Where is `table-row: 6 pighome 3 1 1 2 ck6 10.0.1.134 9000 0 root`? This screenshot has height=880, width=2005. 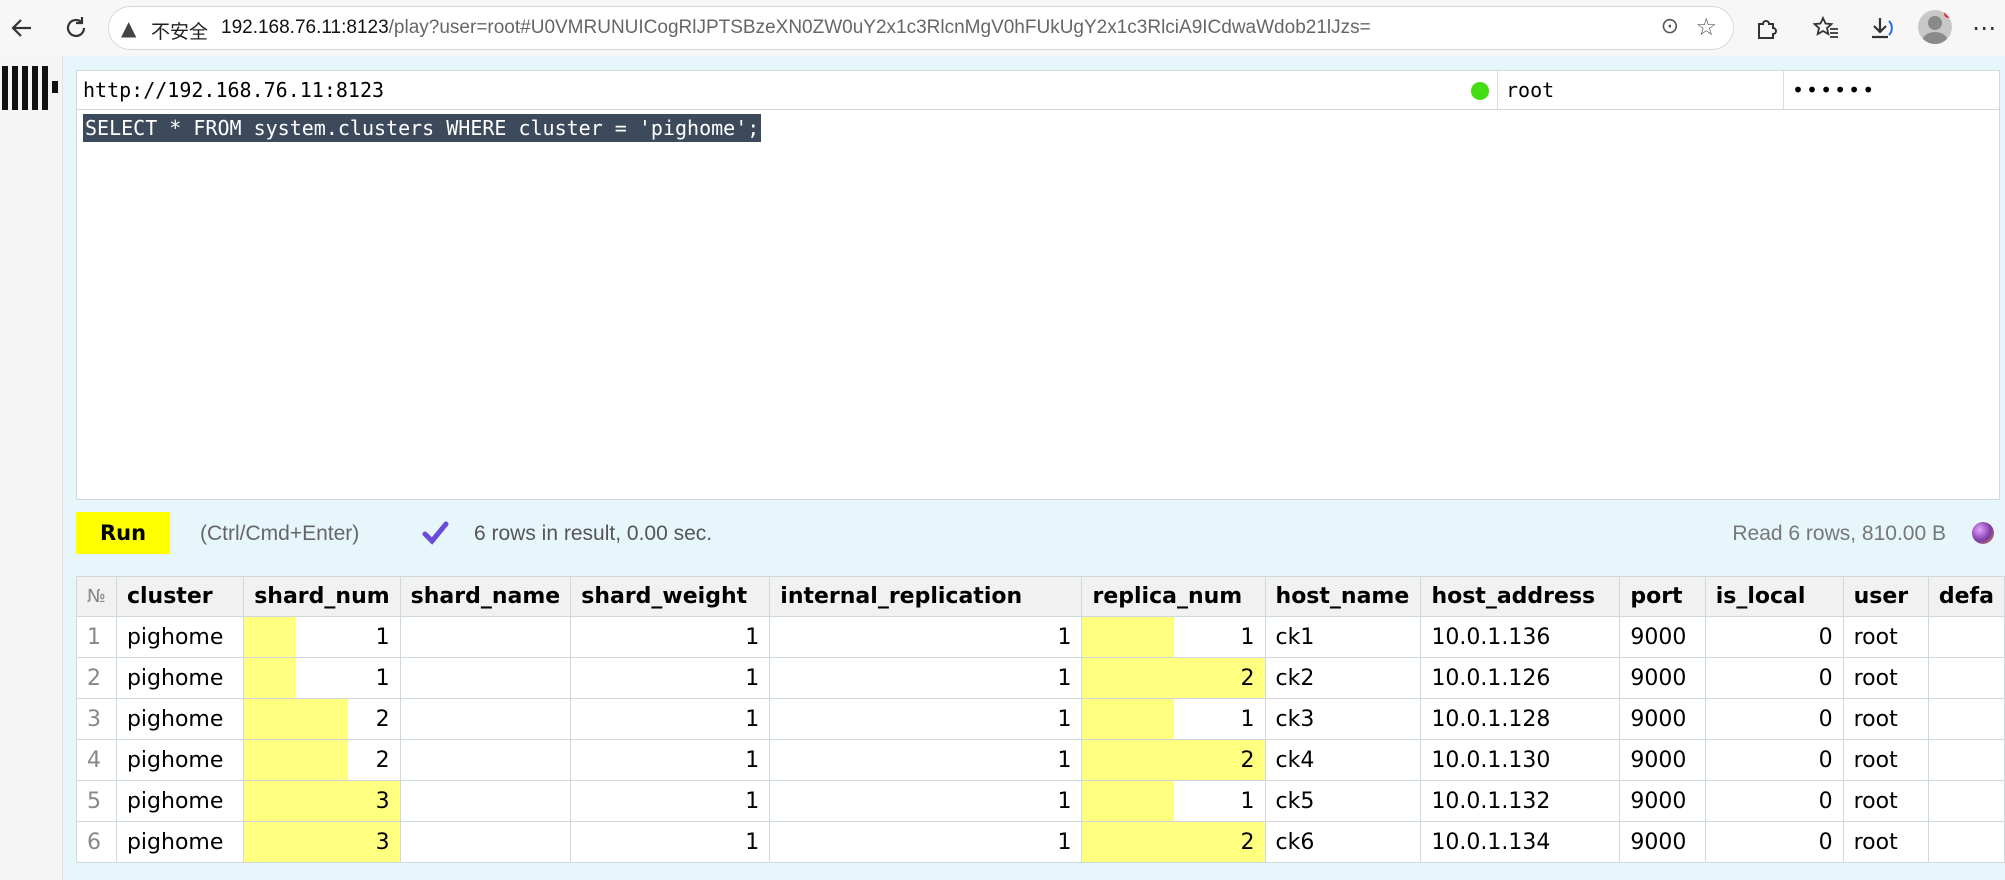
table-row: 6 pighome 3 1 1 2 ck6 10.0.1.134 9000 0 root is located at coordinates (1040, 842).